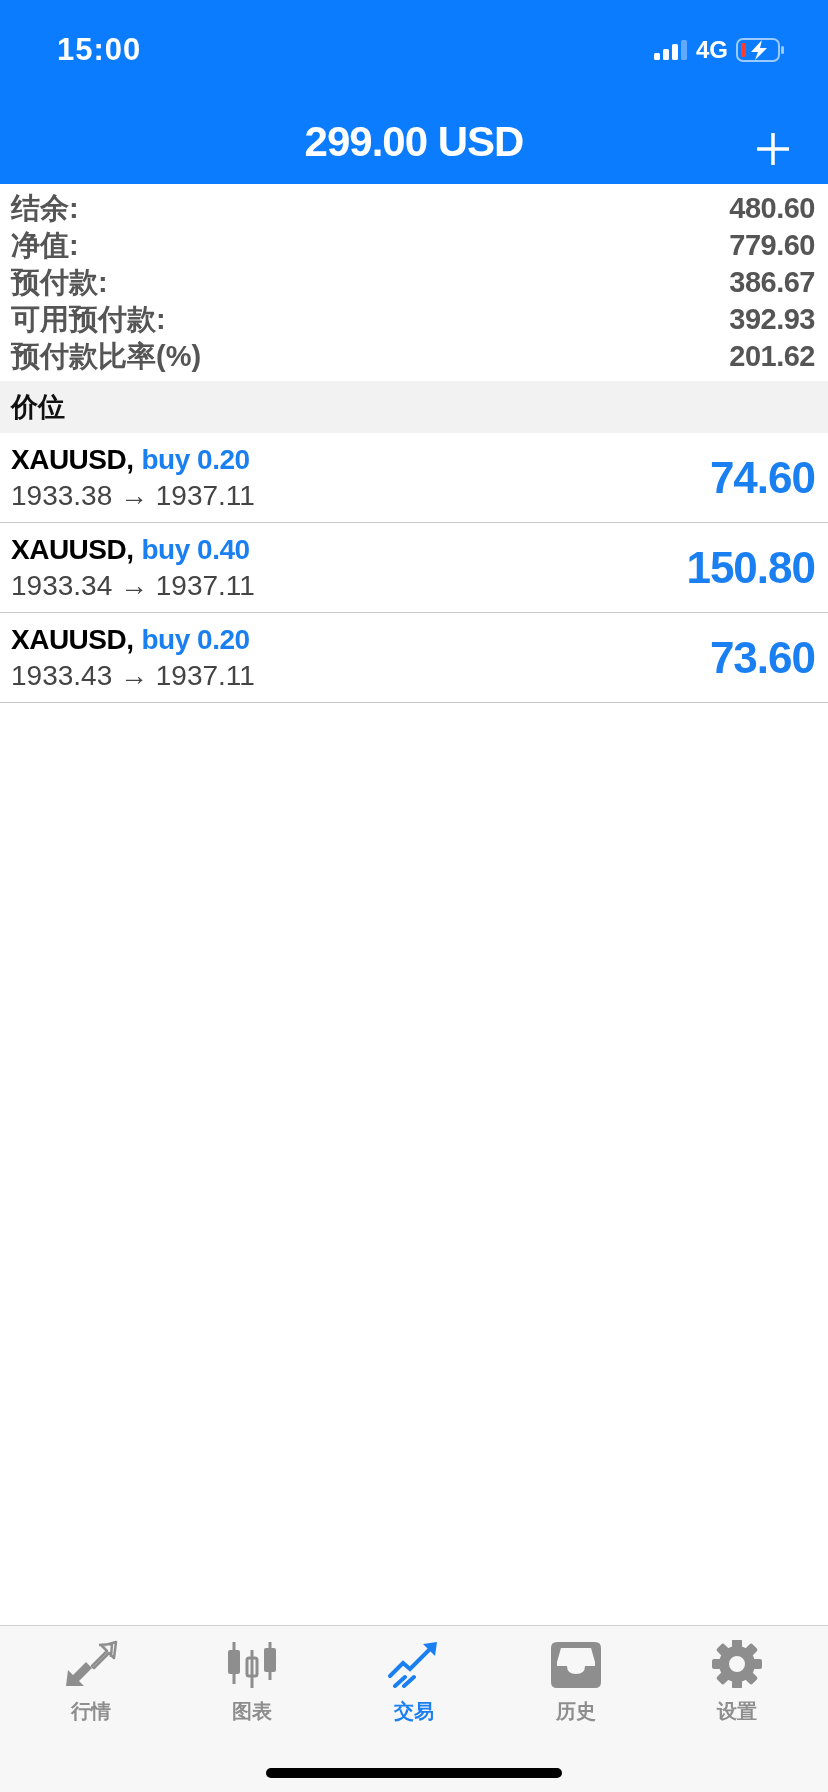 The image size is (828, 1792). What do you see at coordinates (414, 407) in the screenshot?
I see `section-header: 价位` at bounding box center [414, 407].